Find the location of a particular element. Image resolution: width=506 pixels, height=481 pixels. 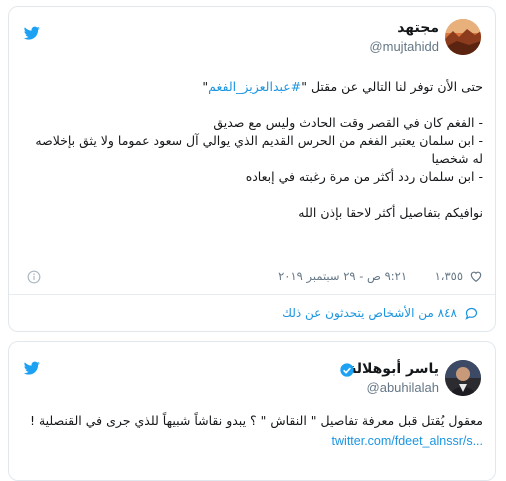

timestamp: ٩:٢١ ص - ٢٩ سبتمبر ٢٠١٩ is located at coordinates (342, 276).